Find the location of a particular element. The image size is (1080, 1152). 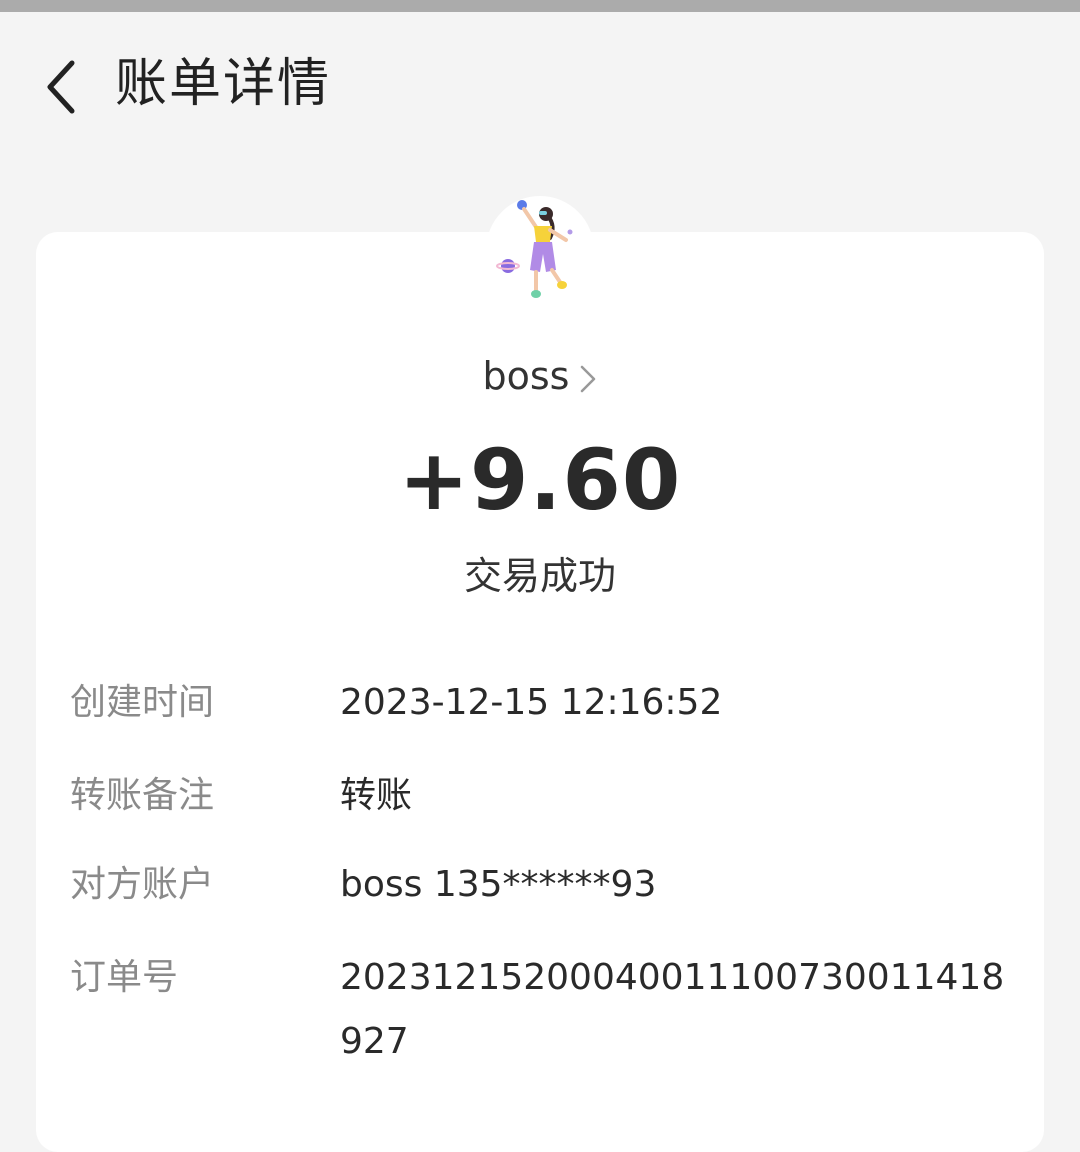

counterparty-account-value: boss 135******93 is located at coordinates (498, 884).